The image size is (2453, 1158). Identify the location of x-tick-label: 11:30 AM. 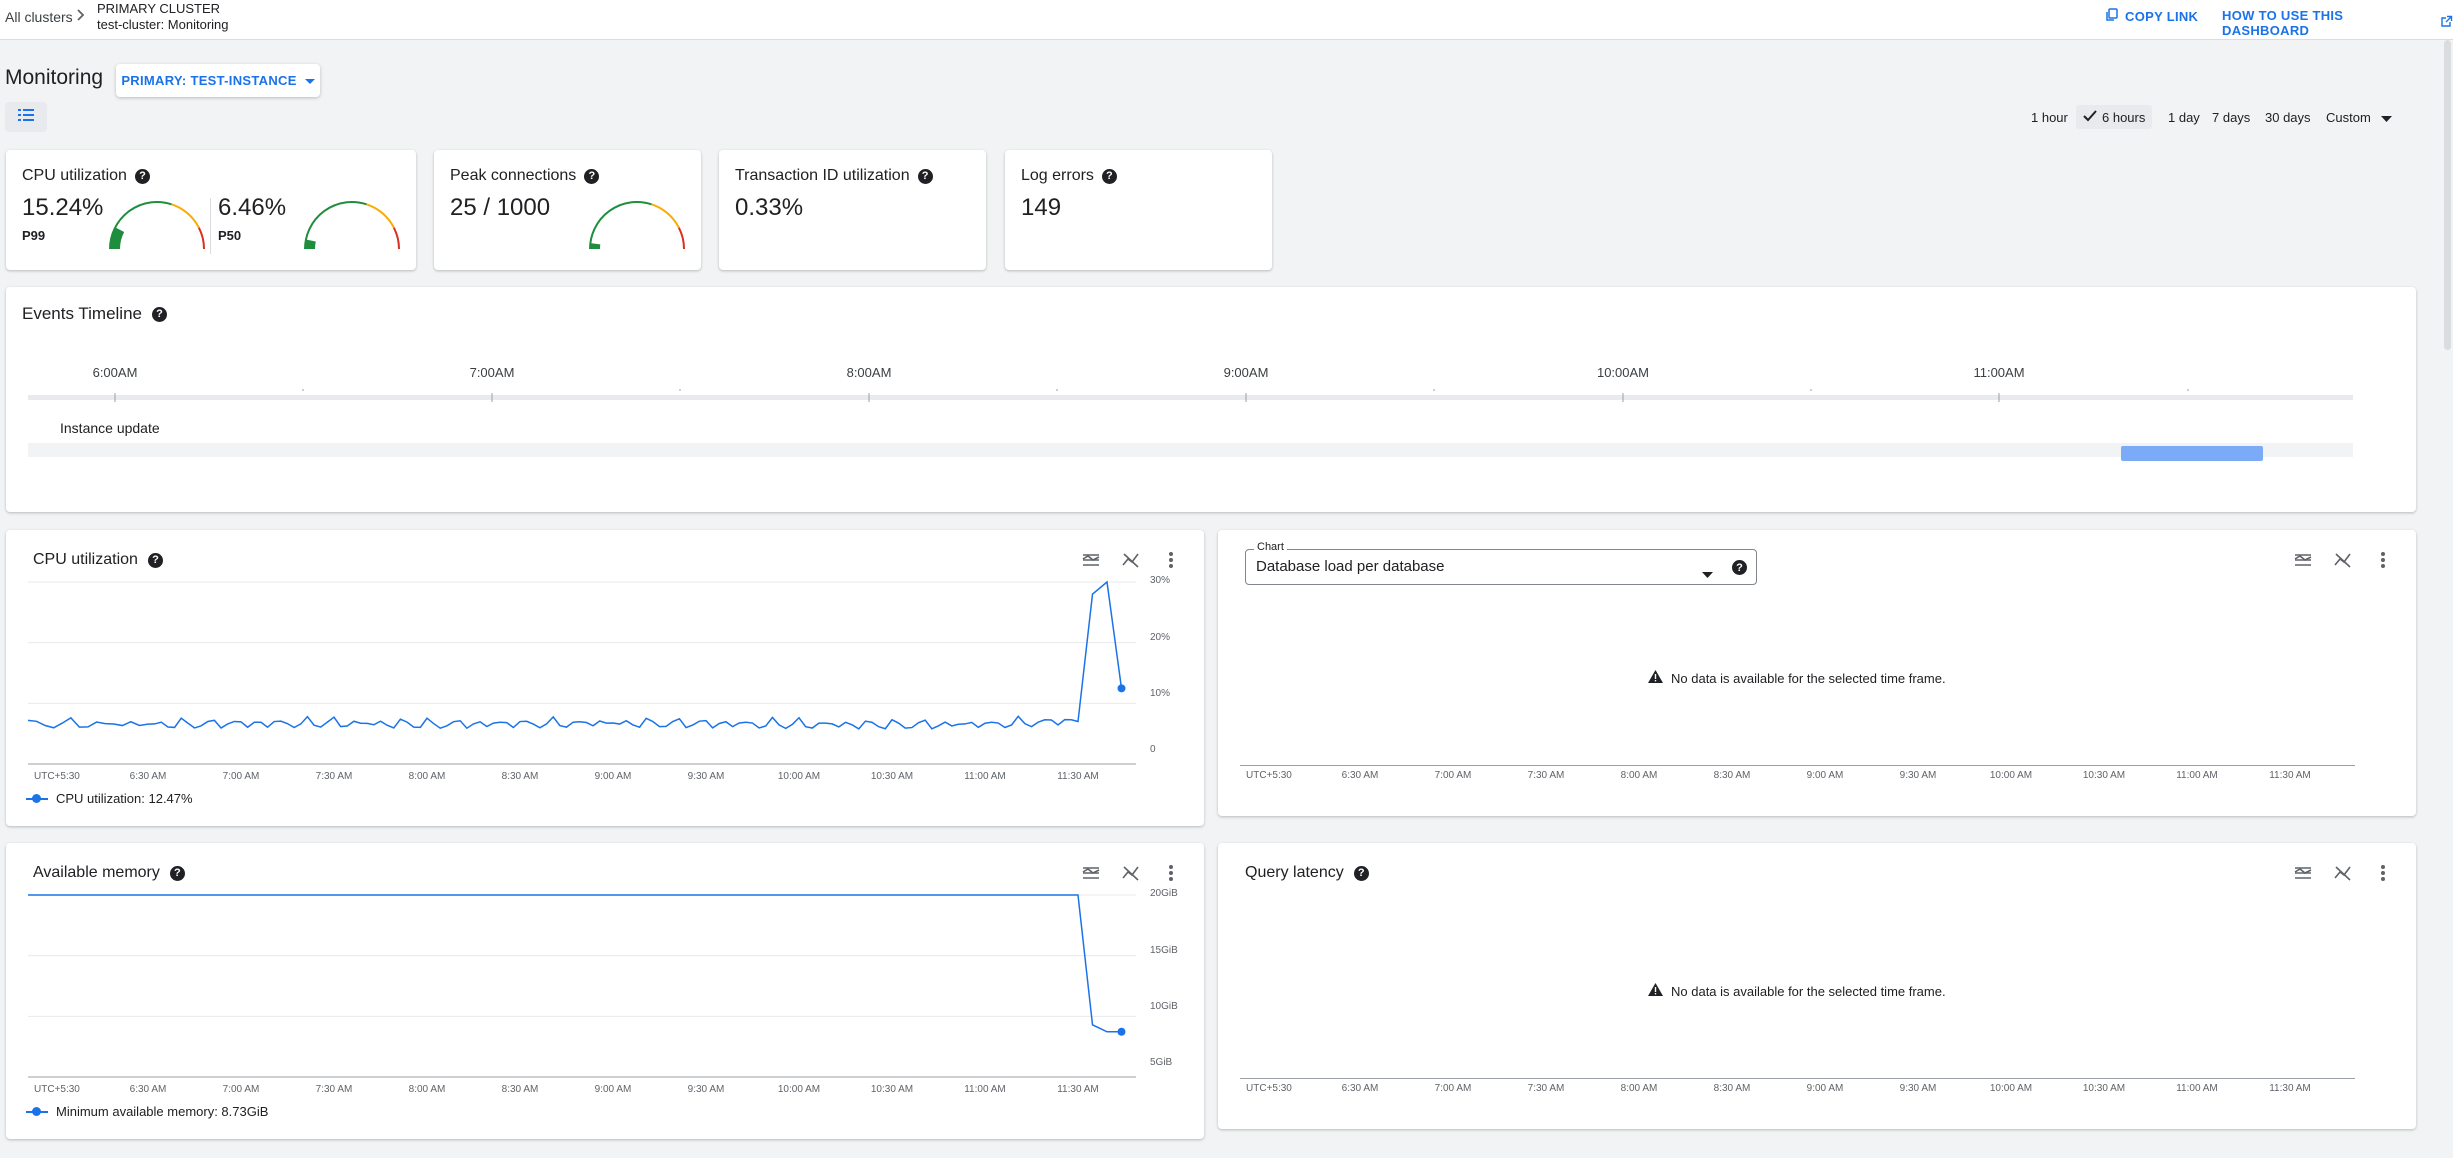
(2290, 1088).